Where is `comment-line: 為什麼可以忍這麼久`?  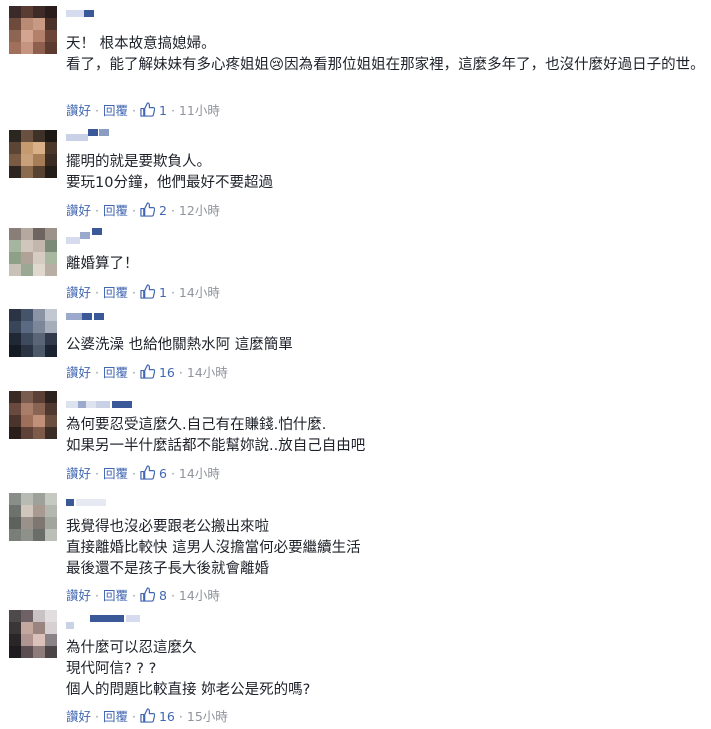
comment-line: 為什麼可以忍這麼久 is located at coordinates (131, 648).